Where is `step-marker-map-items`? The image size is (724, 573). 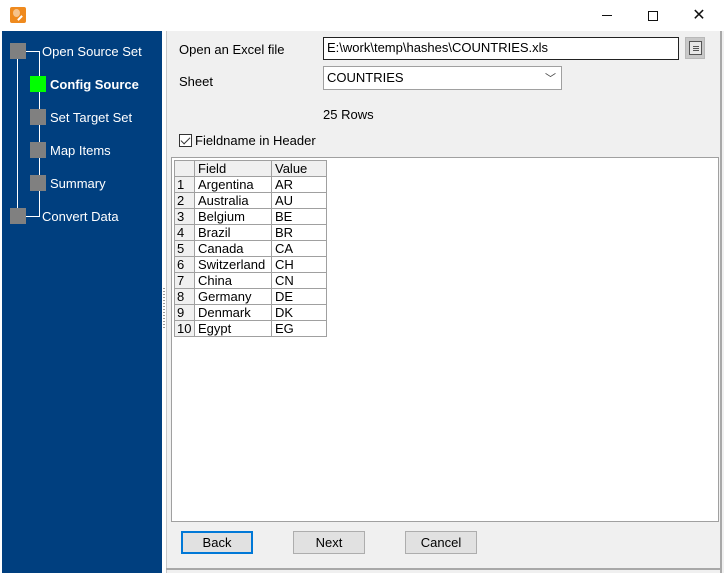
step-marker-map-items is located at coordinates (38, 150).